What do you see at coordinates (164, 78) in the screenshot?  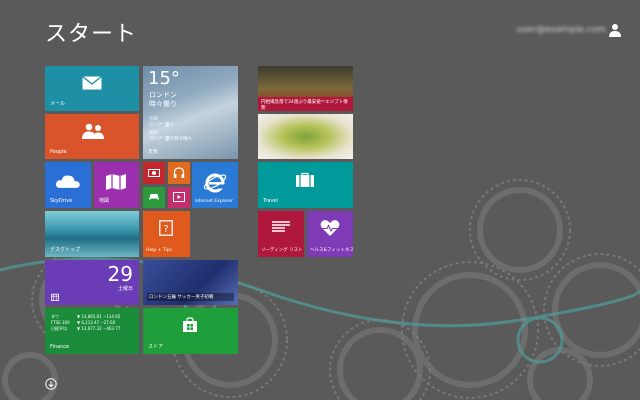 I see `weather-temp: 15°` at bounding box center [164, 78].